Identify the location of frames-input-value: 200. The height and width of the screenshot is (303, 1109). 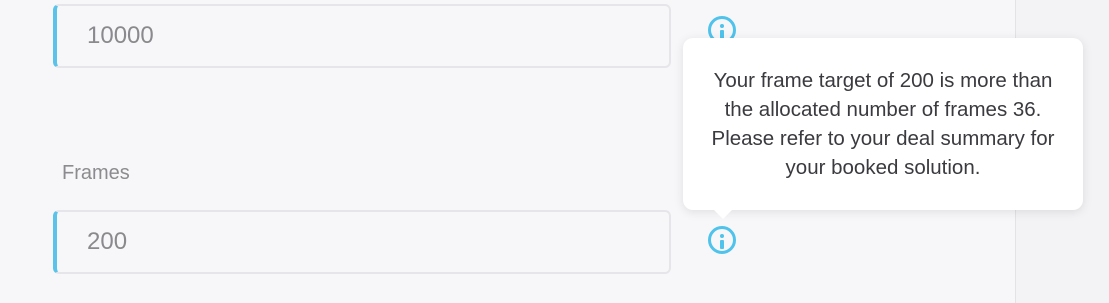
(107, 241).